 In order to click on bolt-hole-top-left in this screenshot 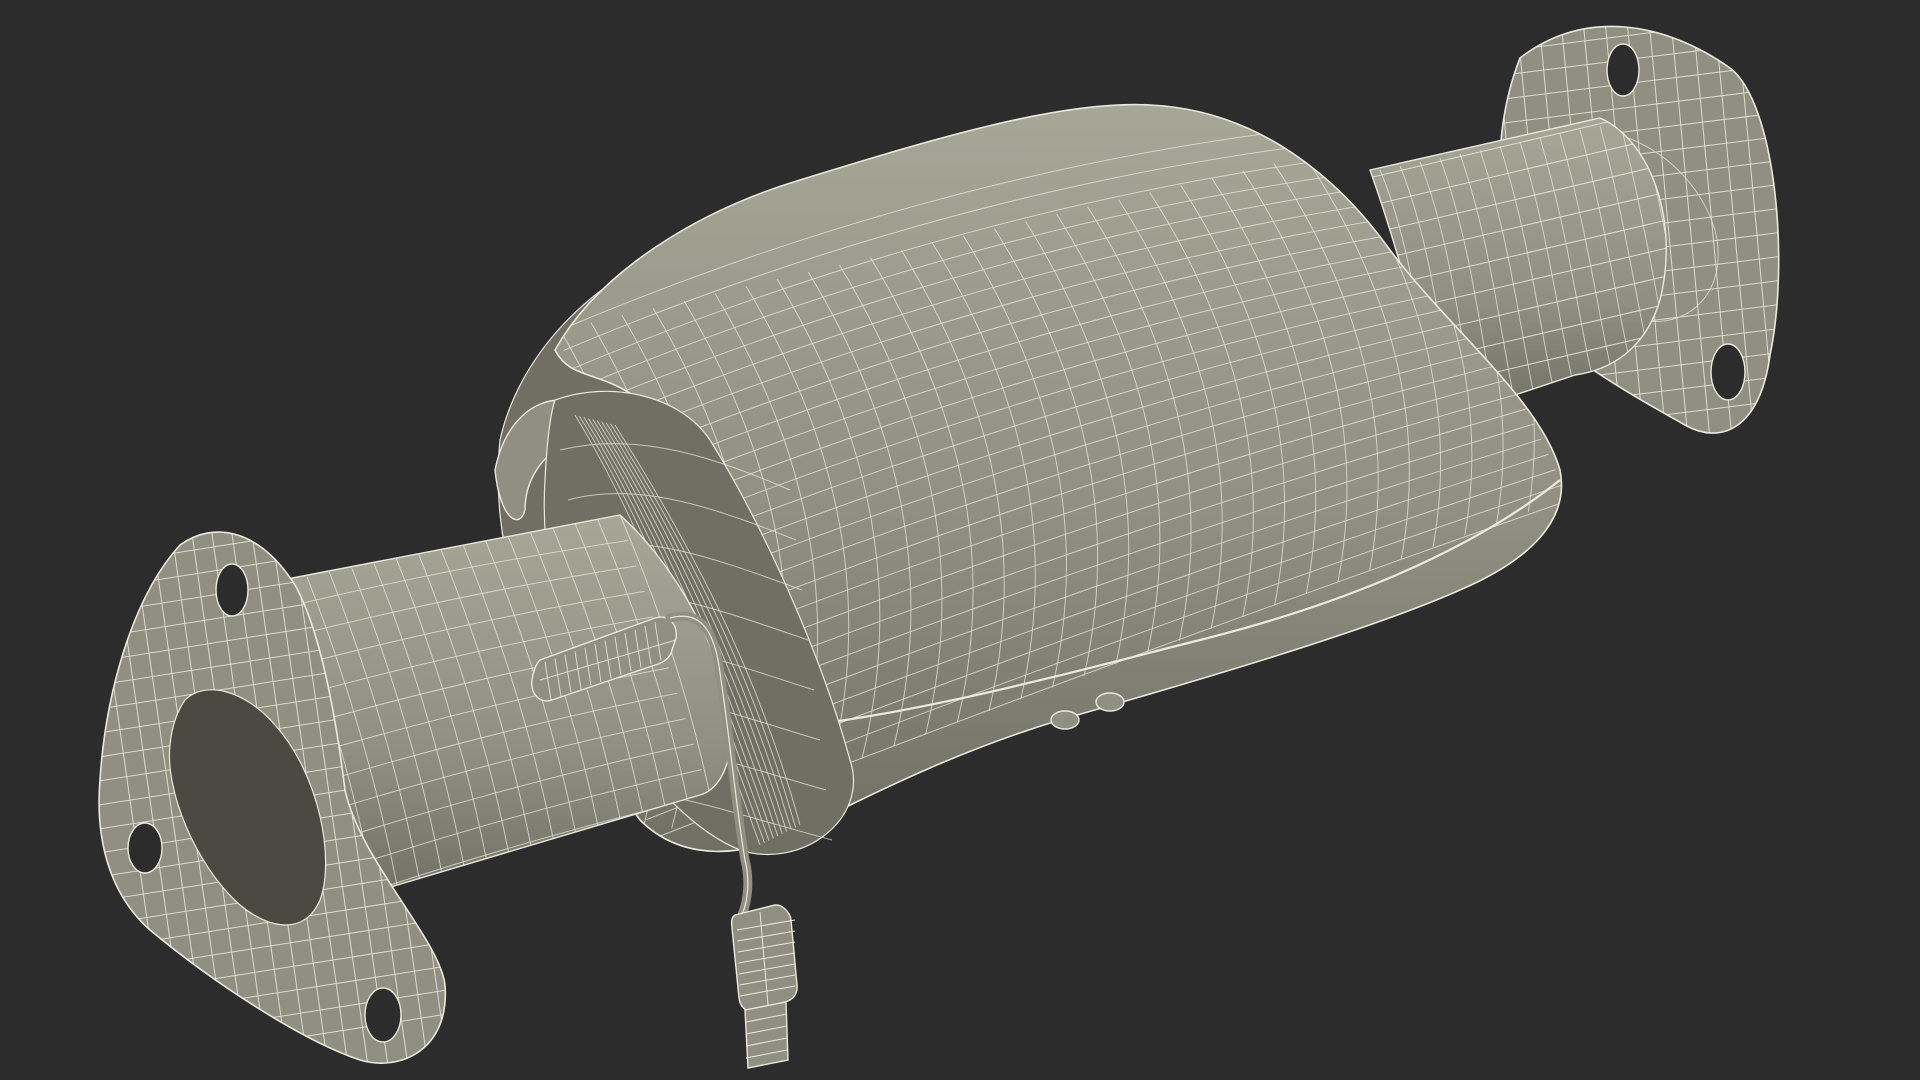, I will do `click(232, 590)`.